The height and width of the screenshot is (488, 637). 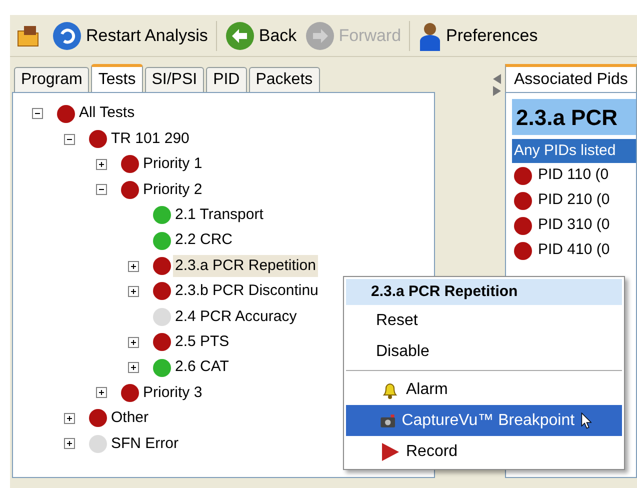 I want to click on toolbar-button: Back, so click(x=260, y=35).